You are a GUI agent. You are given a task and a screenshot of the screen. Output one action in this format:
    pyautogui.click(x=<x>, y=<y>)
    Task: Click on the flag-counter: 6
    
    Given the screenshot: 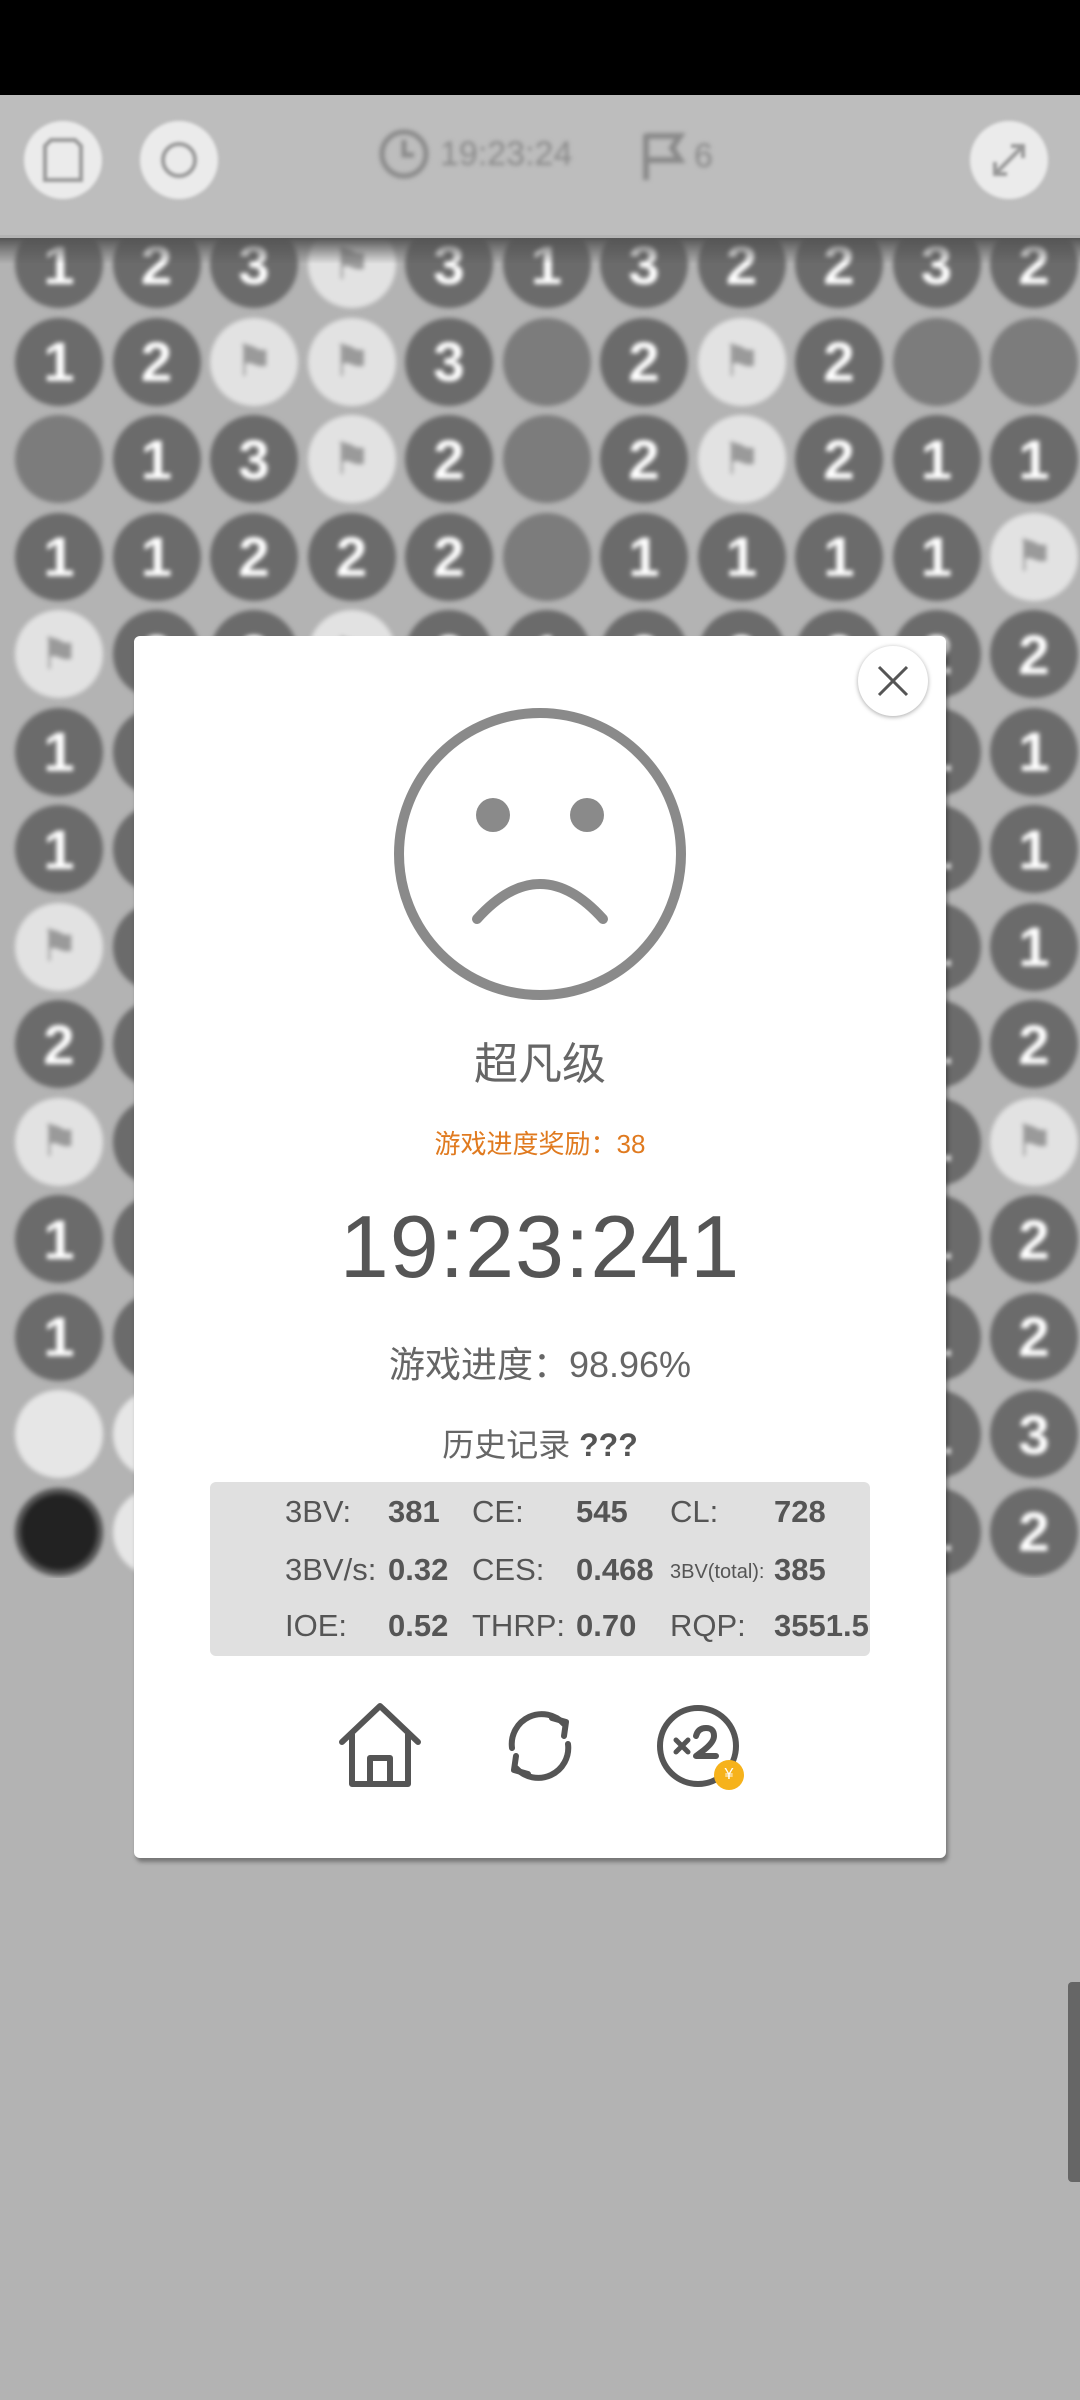 What is the action you would take?
    pyautogui.click(x=676, y=156)
    